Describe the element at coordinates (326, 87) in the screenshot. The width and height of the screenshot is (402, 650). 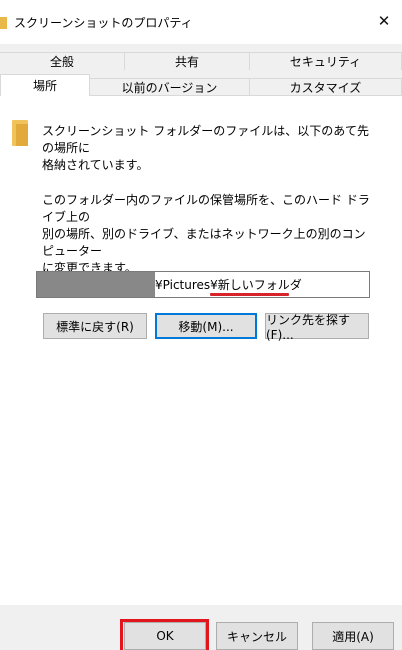
I see `tab-customize: カスタマイズ` at that location.